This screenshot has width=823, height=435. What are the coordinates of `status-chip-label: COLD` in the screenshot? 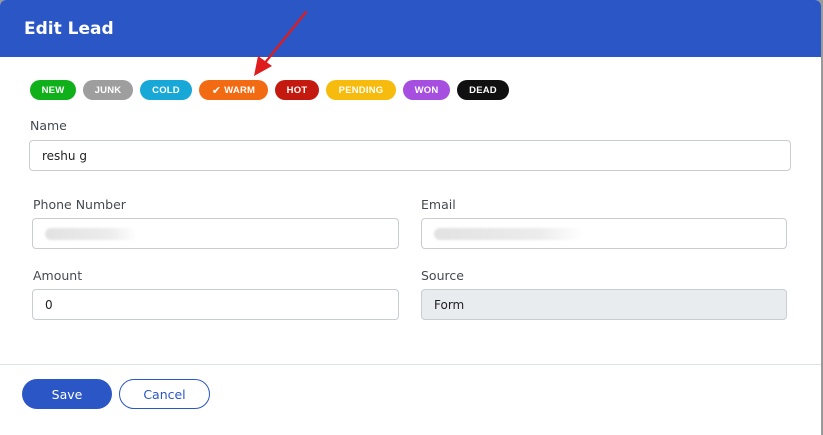 It's located at (166, 90).